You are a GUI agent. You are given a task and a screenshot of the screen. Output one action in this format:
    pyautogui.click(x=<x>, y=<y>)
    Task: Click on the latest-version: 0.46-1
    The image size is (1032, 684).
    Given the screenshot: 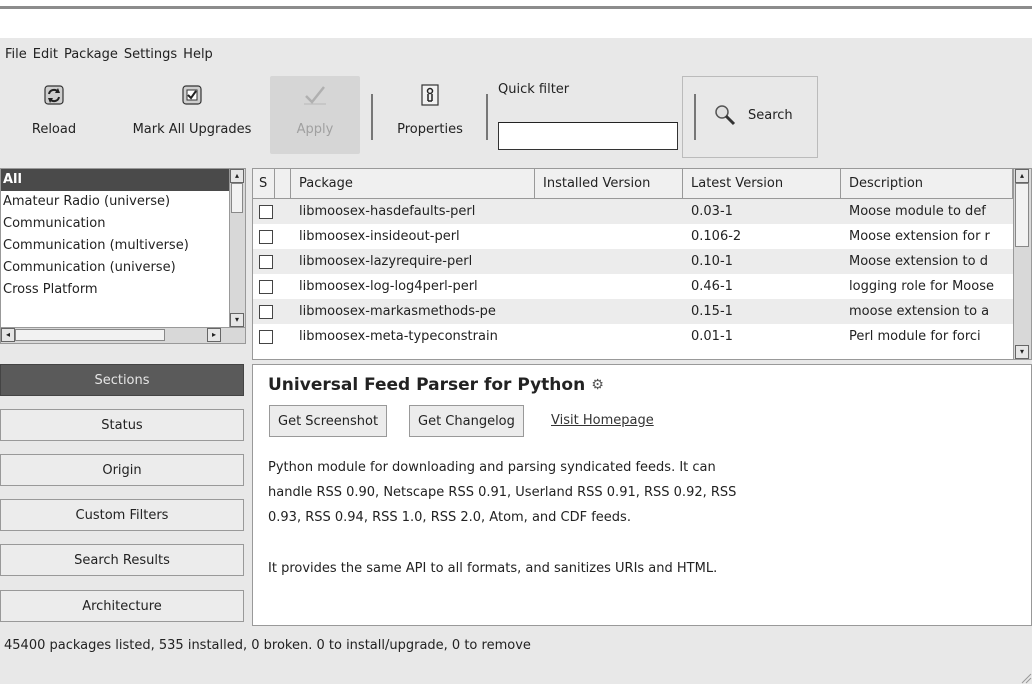 What is the action you would take?
    pyautogui.click(x=712, y=286)
    